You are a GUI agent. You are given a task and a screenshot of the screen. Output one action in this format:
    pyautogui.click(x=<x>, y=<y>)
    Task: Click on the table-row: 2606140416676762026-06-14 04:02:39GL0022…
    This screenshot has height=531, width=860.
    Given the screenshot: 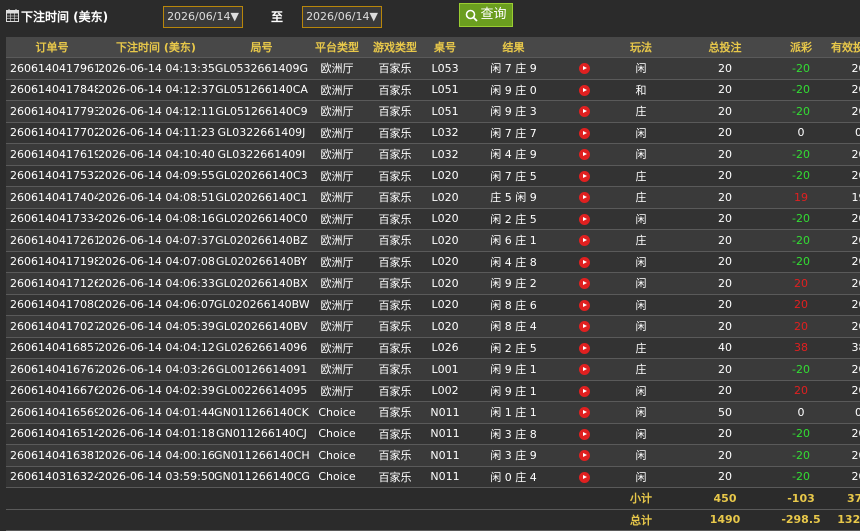 What is the action you would take?
    pyautogui.click(x=433, y=391)
    